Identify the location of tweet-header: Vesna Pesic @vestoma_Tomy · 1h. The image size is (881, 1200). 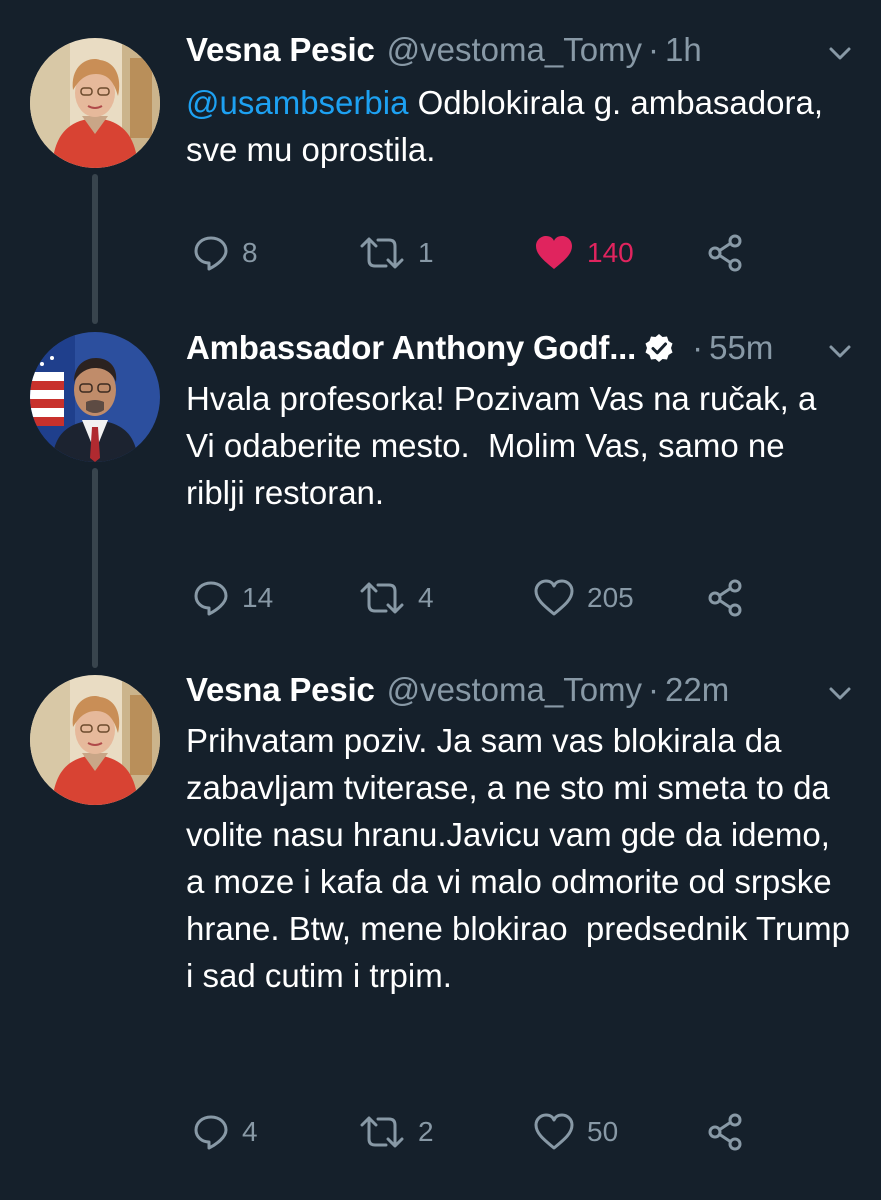
(523, 50).